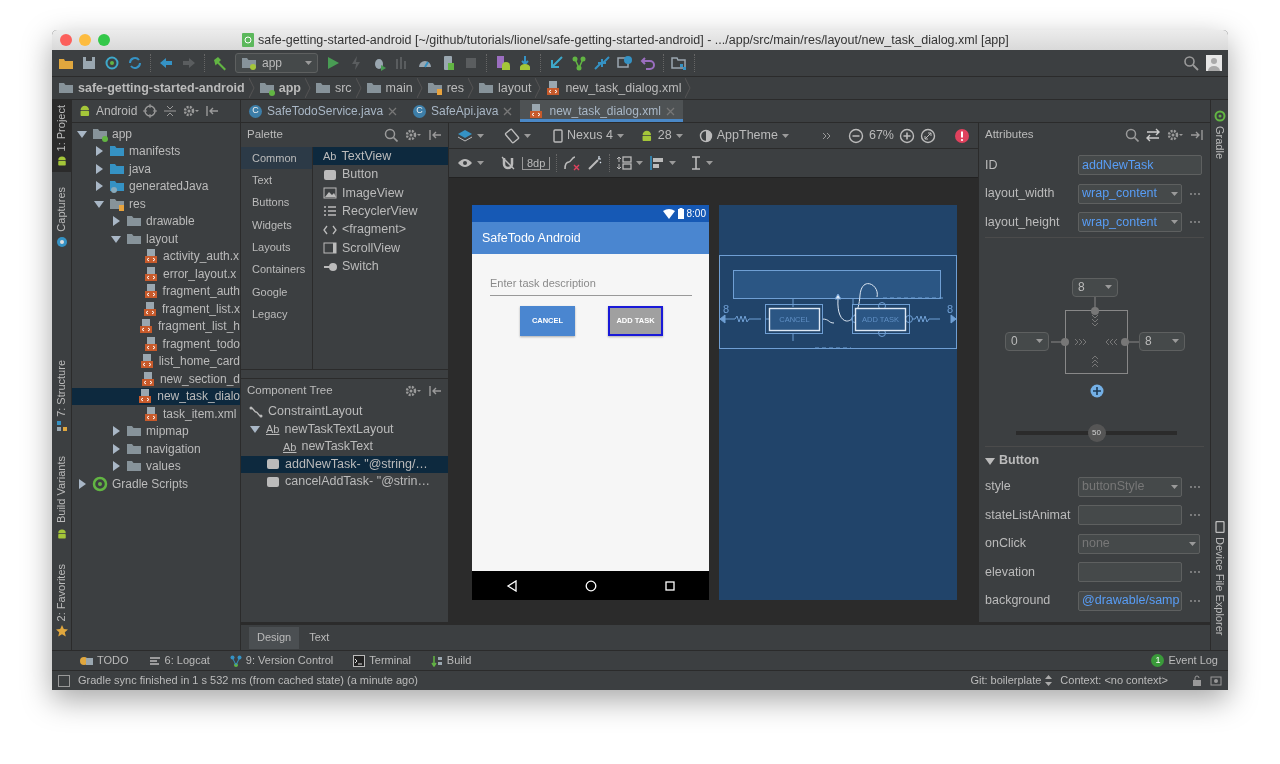 This screenshot has width=1280, height=764. Describe the element at coordinates (380, 211) in the screenshot. I see `palette-item: RecyclerView` at that location.